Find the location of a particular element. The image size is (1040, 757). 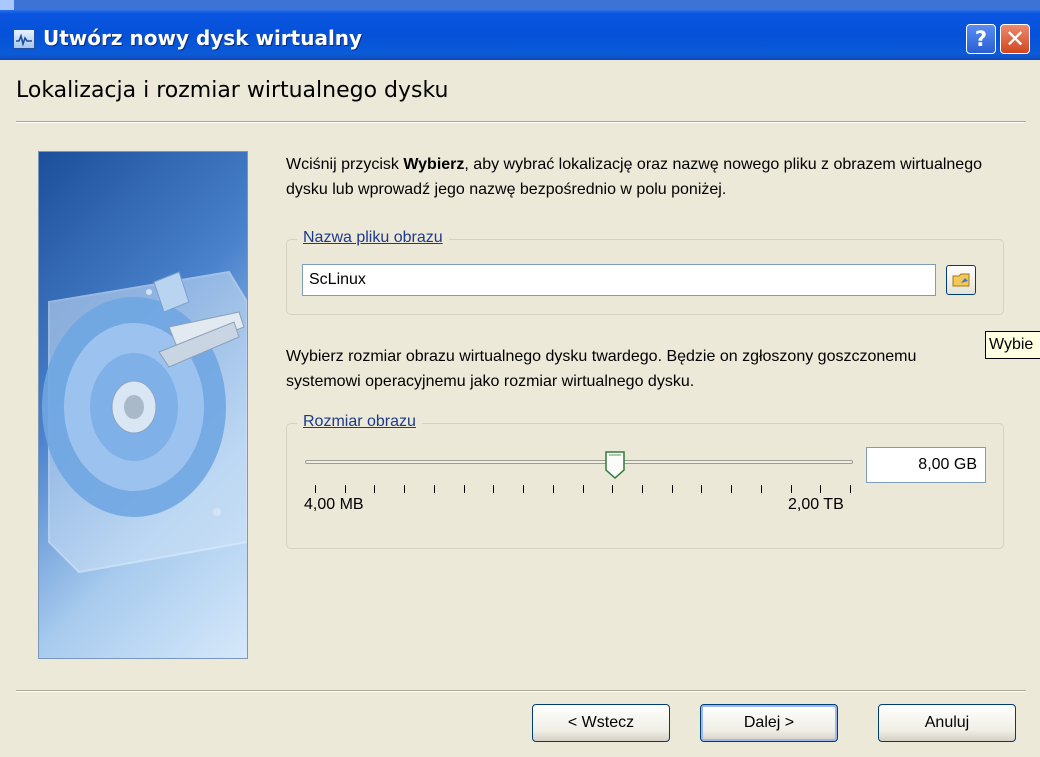

cancel-button-label: Anuluj is located at coordinates (947, 722).